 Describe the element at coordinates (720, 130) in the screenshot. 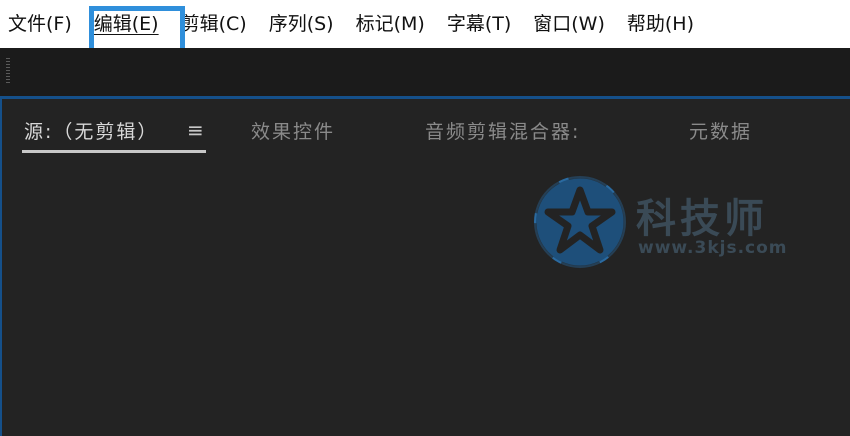

I see `tab-metadata: 元数据` at that location.